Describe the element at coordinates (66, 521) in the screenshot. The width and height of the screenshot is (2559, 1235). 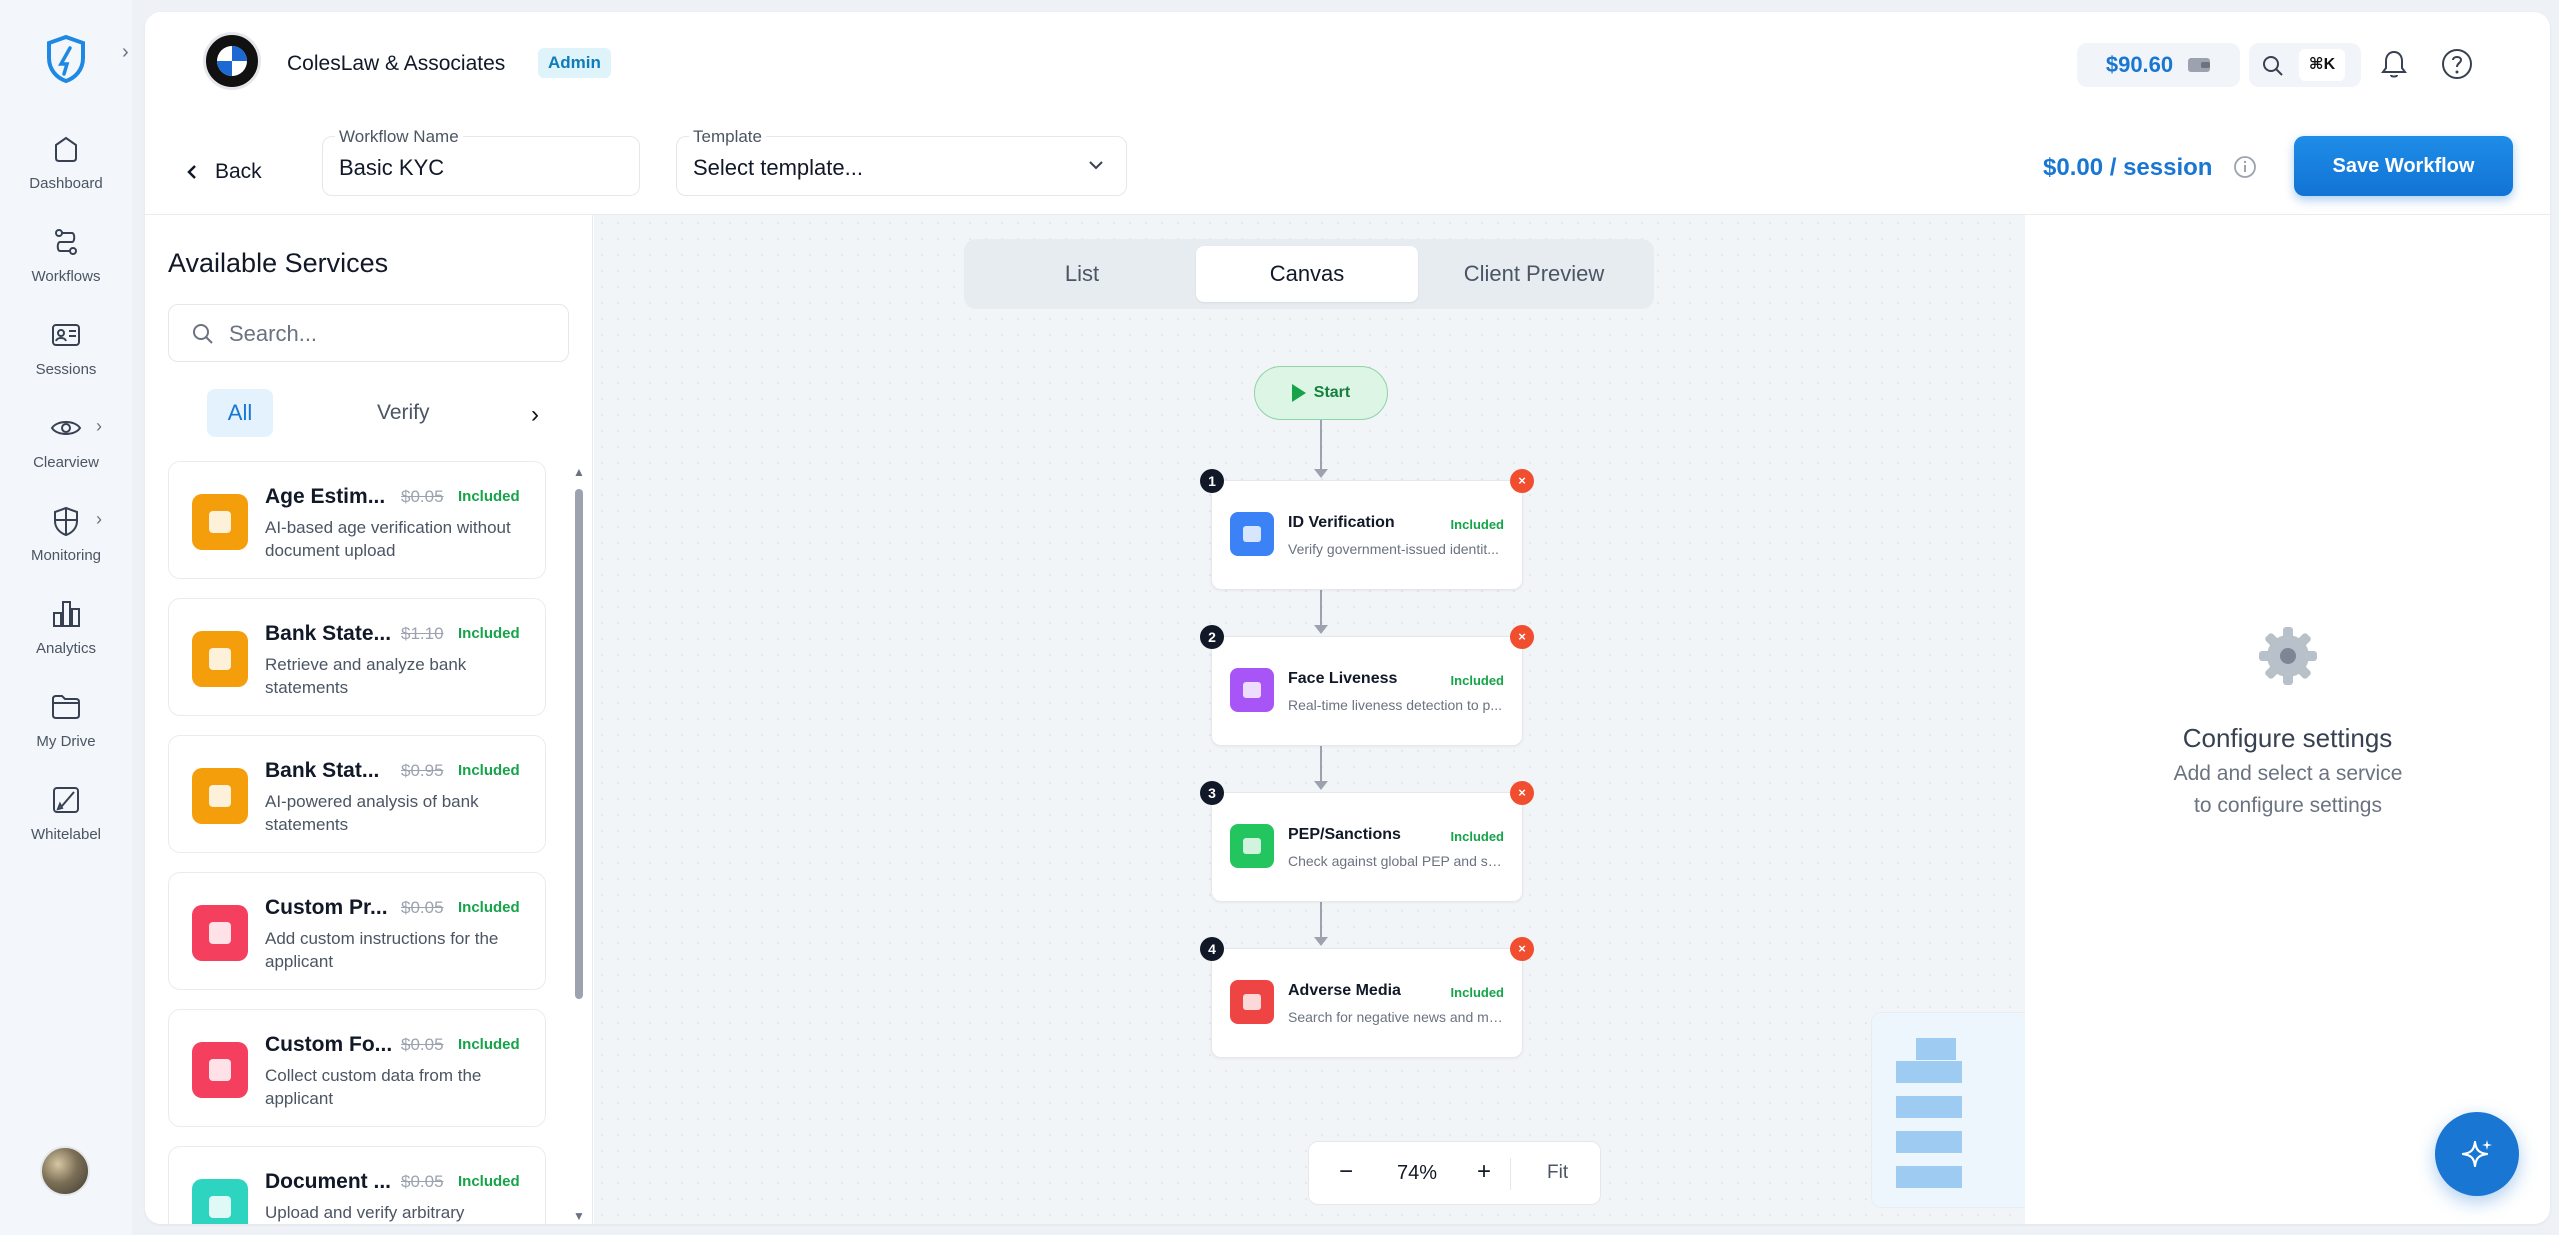
I see `shield-icon` at that location.